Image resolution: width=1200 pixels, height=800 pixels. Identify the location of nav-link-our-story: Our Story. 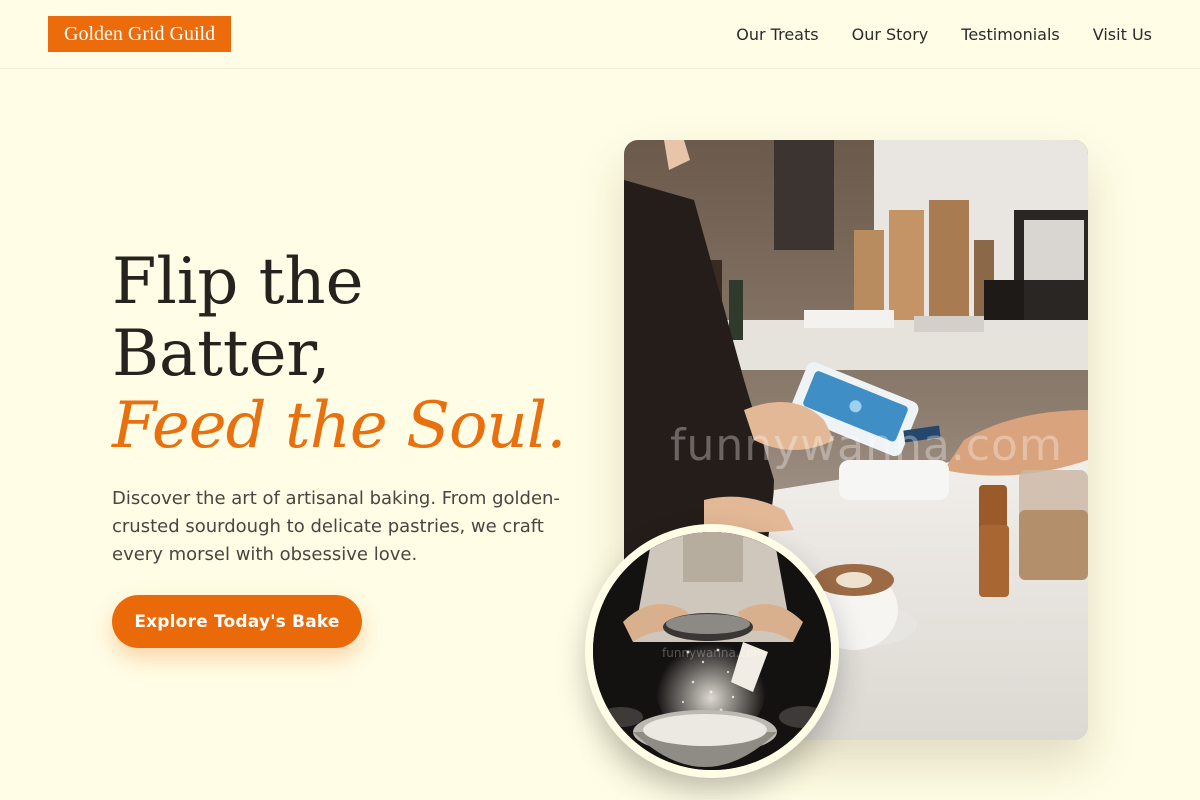
(890, 34).